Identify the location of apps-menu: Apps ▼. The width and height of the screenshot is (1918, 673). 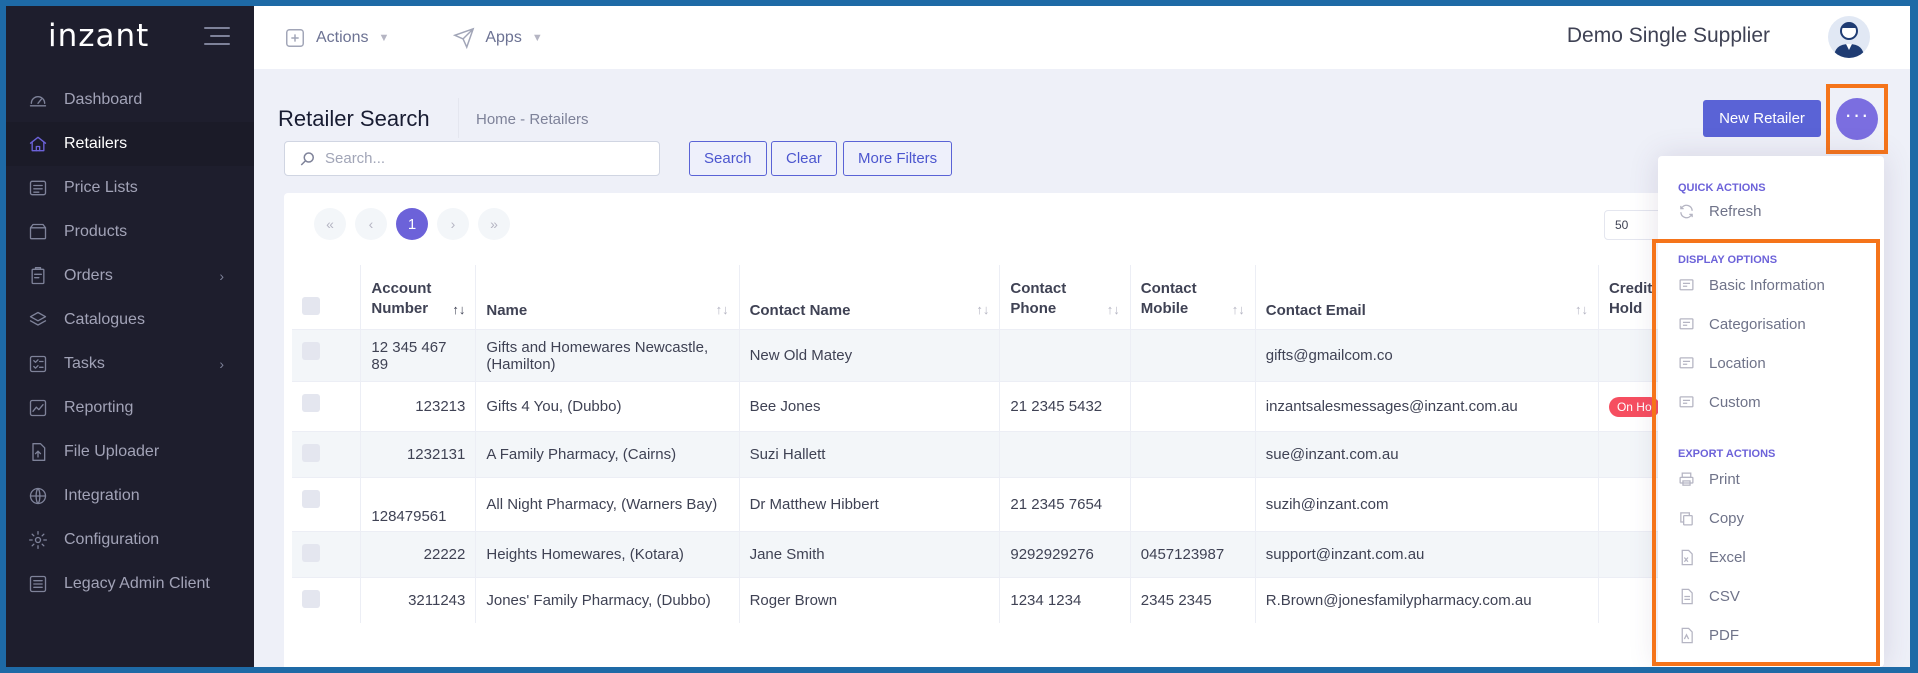
(498, 38).